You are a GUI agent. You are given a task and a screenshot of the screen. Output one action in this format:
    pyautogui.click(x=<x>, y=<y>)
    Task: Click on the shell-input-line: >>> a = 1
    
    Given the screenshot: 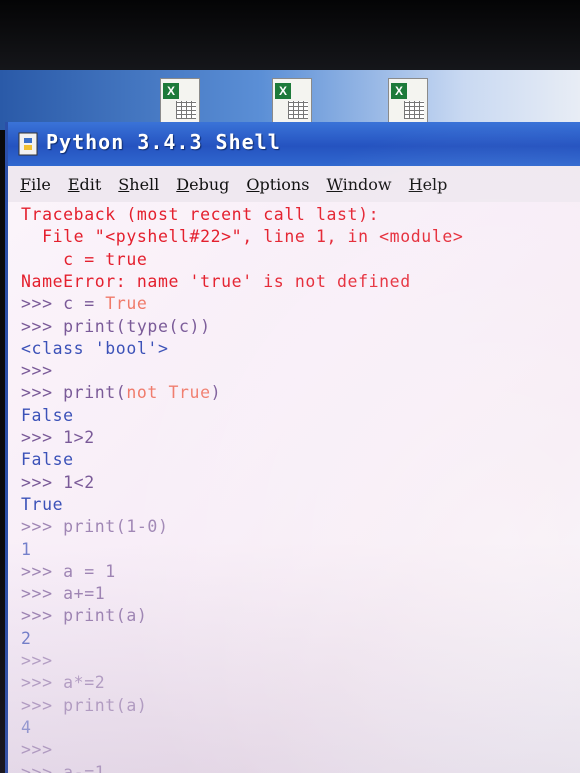 What is the action you would take?
    pyautogui.click(x=68, y=573)
    